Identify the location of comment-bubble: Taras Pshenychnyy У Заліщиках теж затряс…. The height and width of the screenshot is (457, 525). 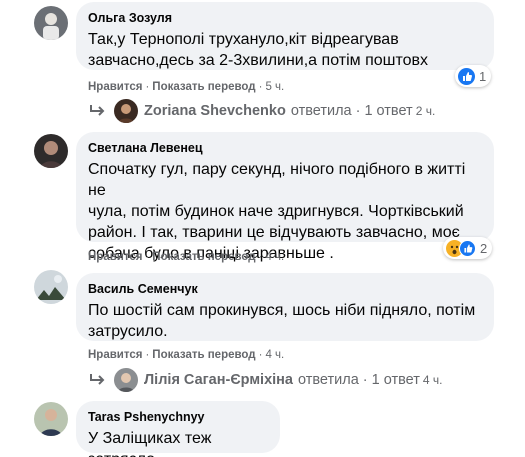
(178, 429).